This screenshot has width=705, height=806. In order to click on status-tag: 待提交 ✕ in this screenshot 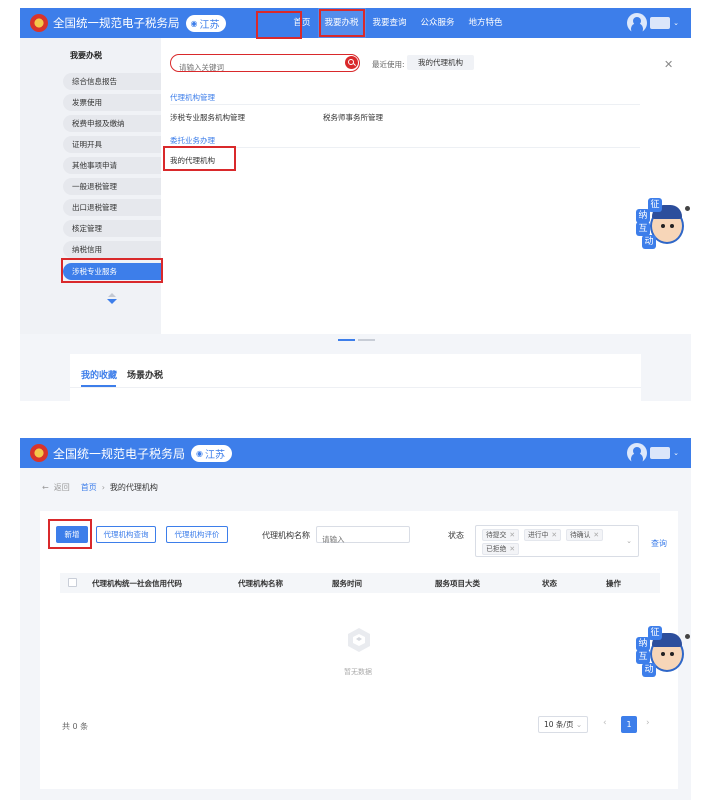, I will do `click(501, 535)`.